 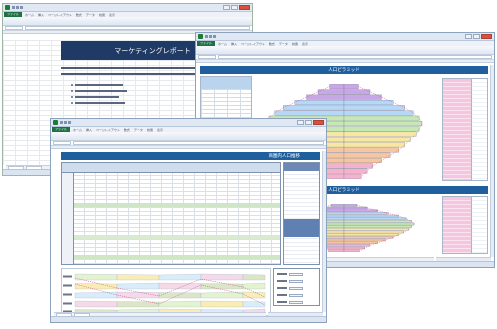 I want to click on population-trend-table, so click(x=171, y=213).